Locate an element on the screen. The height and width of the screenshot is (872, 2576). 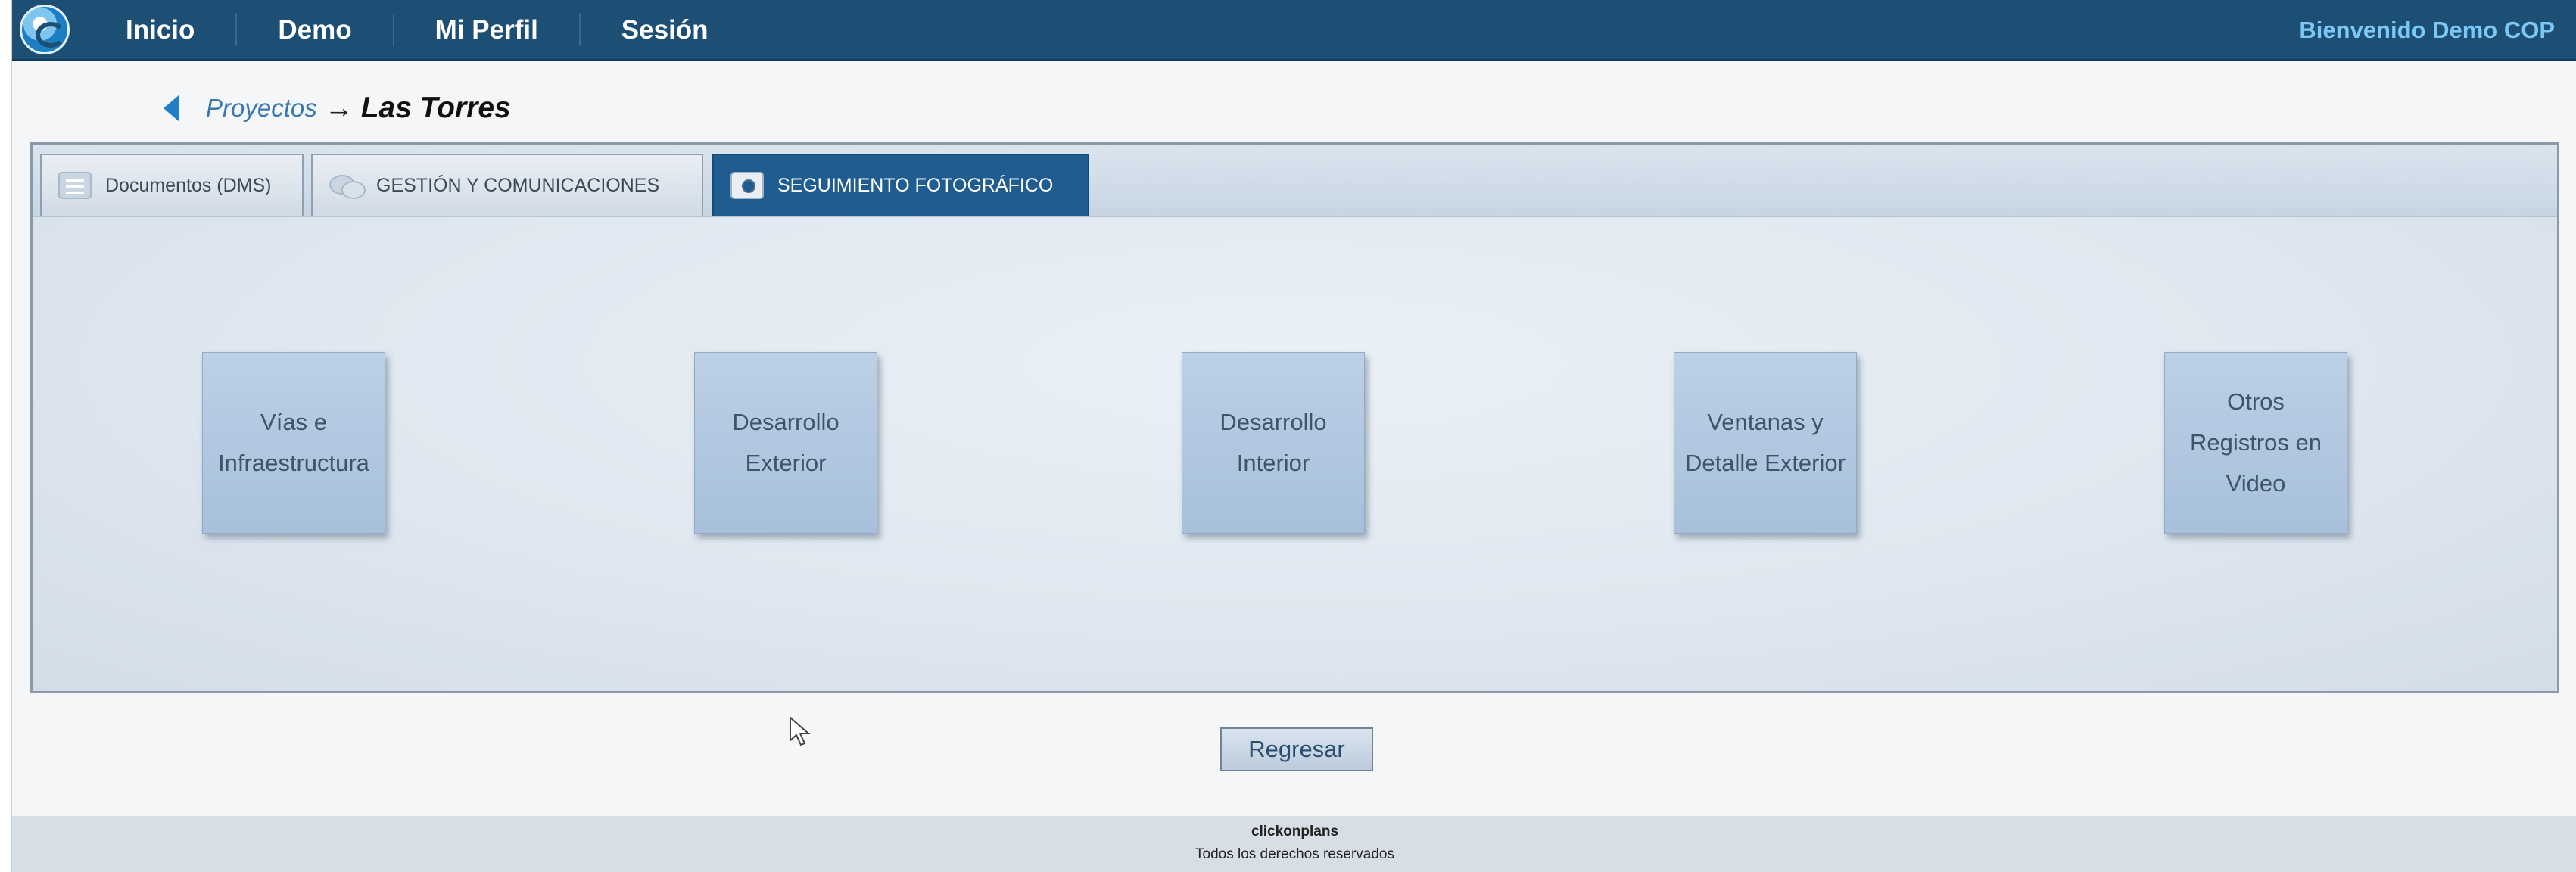
category-label: Vías e Infraestructura is located at coordinates (293, 442).